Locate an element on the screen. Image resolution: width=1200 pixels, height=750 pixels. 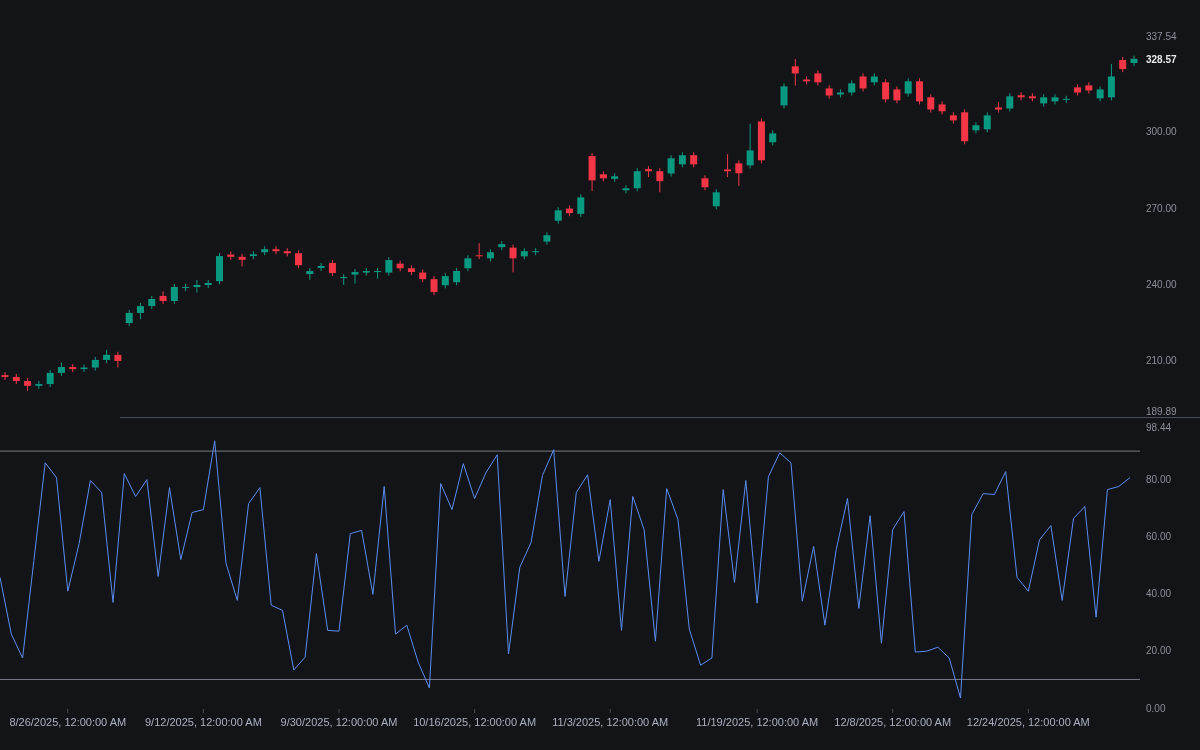
axis-label: 337.54 is located at coordinates (1161, 36).